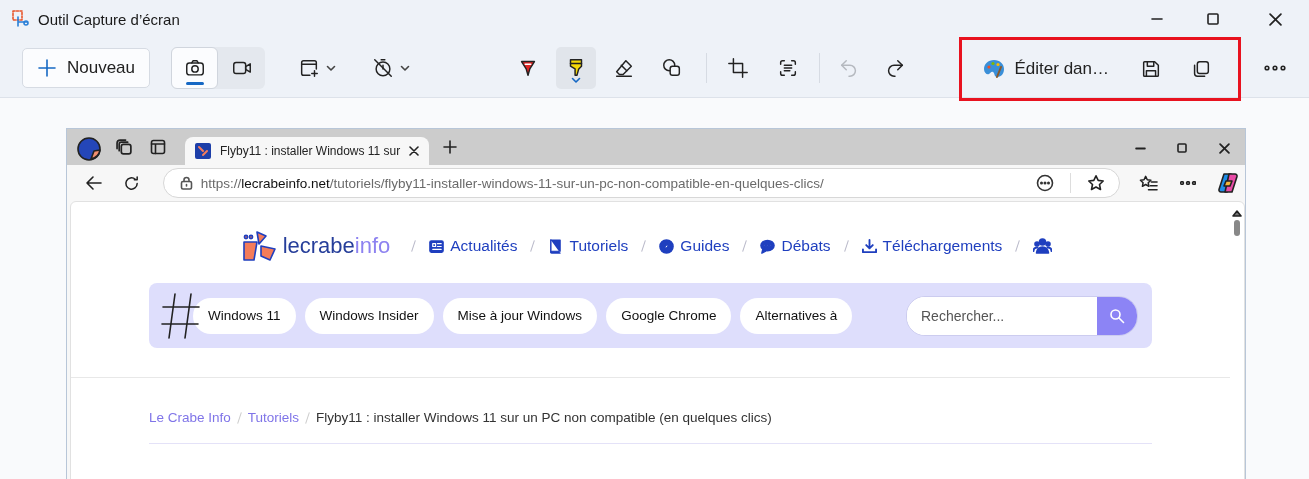 This screenshot has width=1309, height=479. What do you see at coordinates (89, 149) in the screenshot?
I see `profile-avatar` at bounding box center [89, 149].